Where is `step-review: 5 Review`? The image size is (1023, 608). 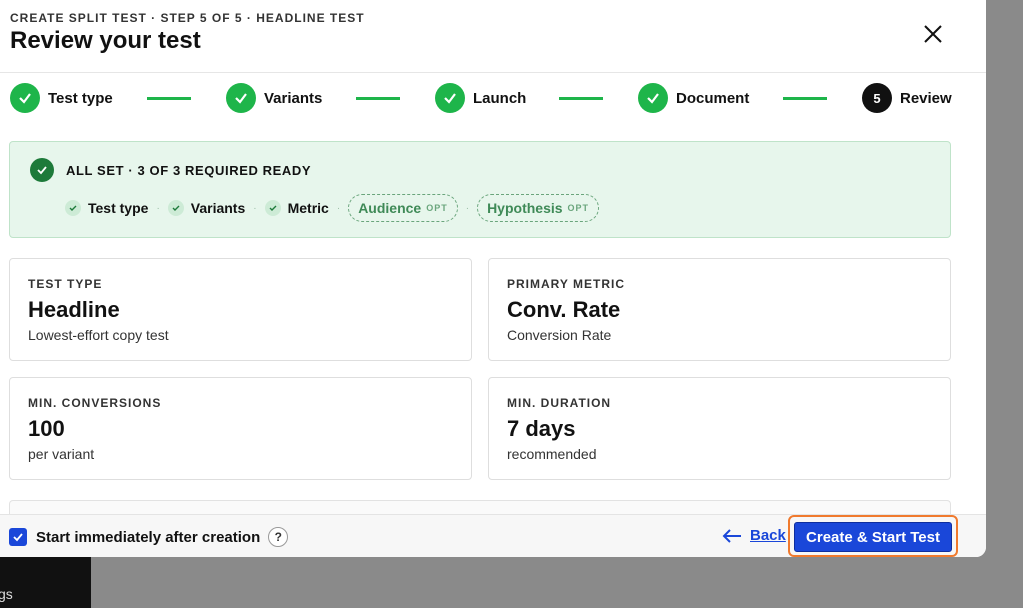
step-review: 5 Review is located at coordinates (907, 98).